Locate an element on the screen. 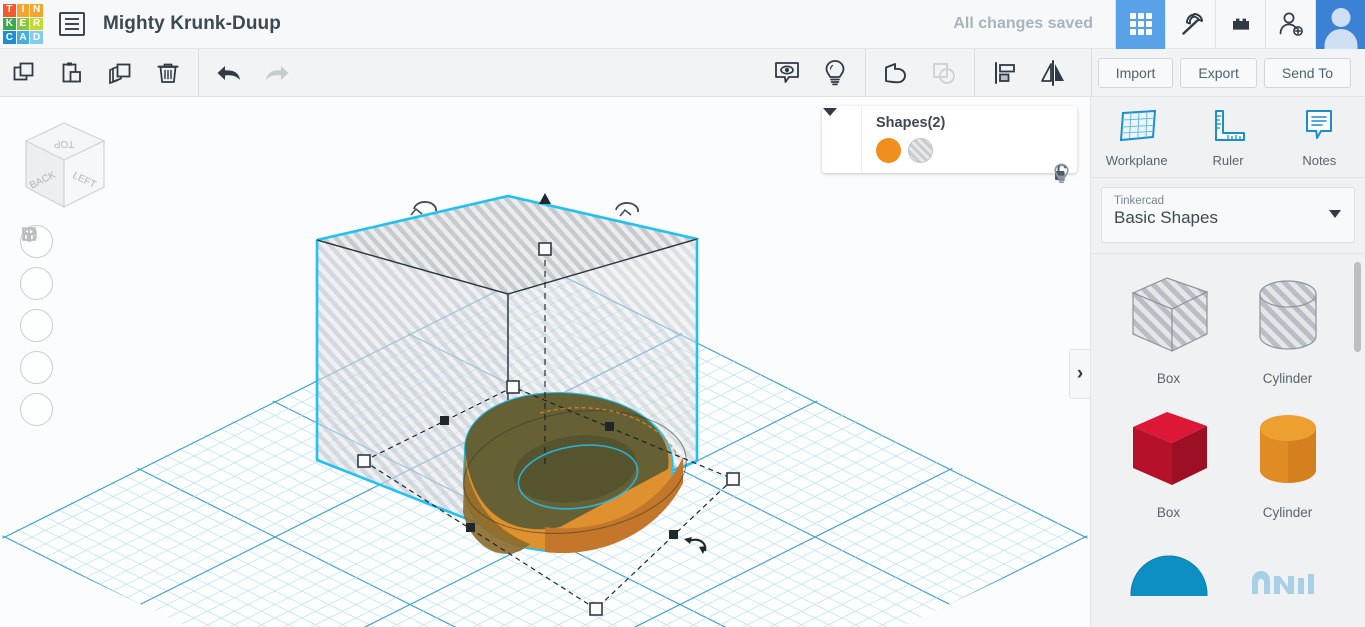  shape-item-text: Text is located at coordinates (1287, 568).